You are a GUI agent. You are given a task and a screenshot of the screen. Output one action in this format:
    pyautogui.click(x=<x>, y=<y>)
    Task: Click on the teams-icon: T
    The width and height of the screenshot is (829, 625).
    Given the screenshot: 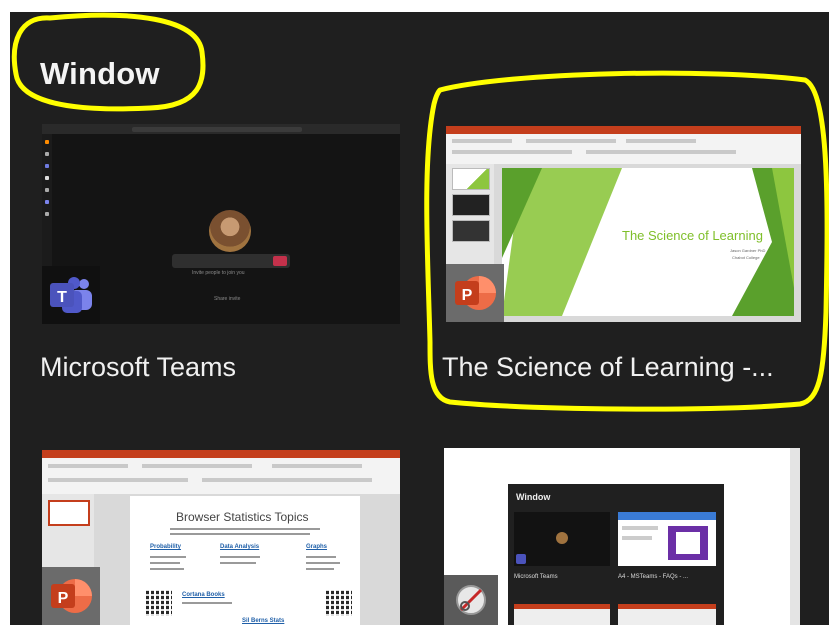 What is the action you would take?
    pyautogui.click(x=71, y=295)
    